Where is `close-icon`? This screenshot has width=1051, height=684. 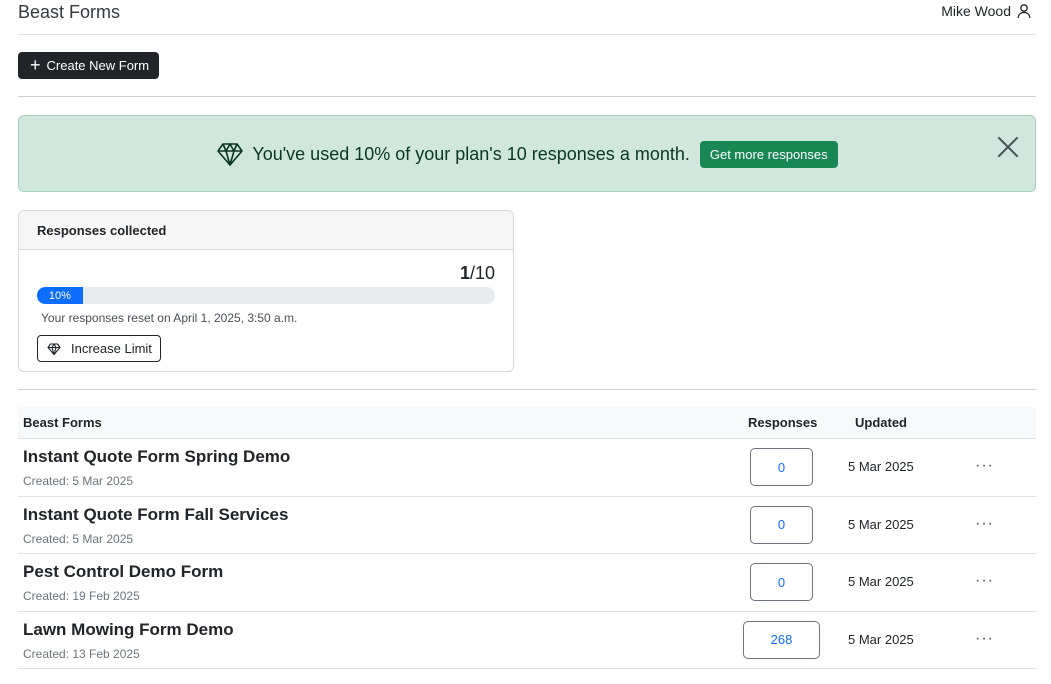
close-icon is located at coordinates (1008, 147).